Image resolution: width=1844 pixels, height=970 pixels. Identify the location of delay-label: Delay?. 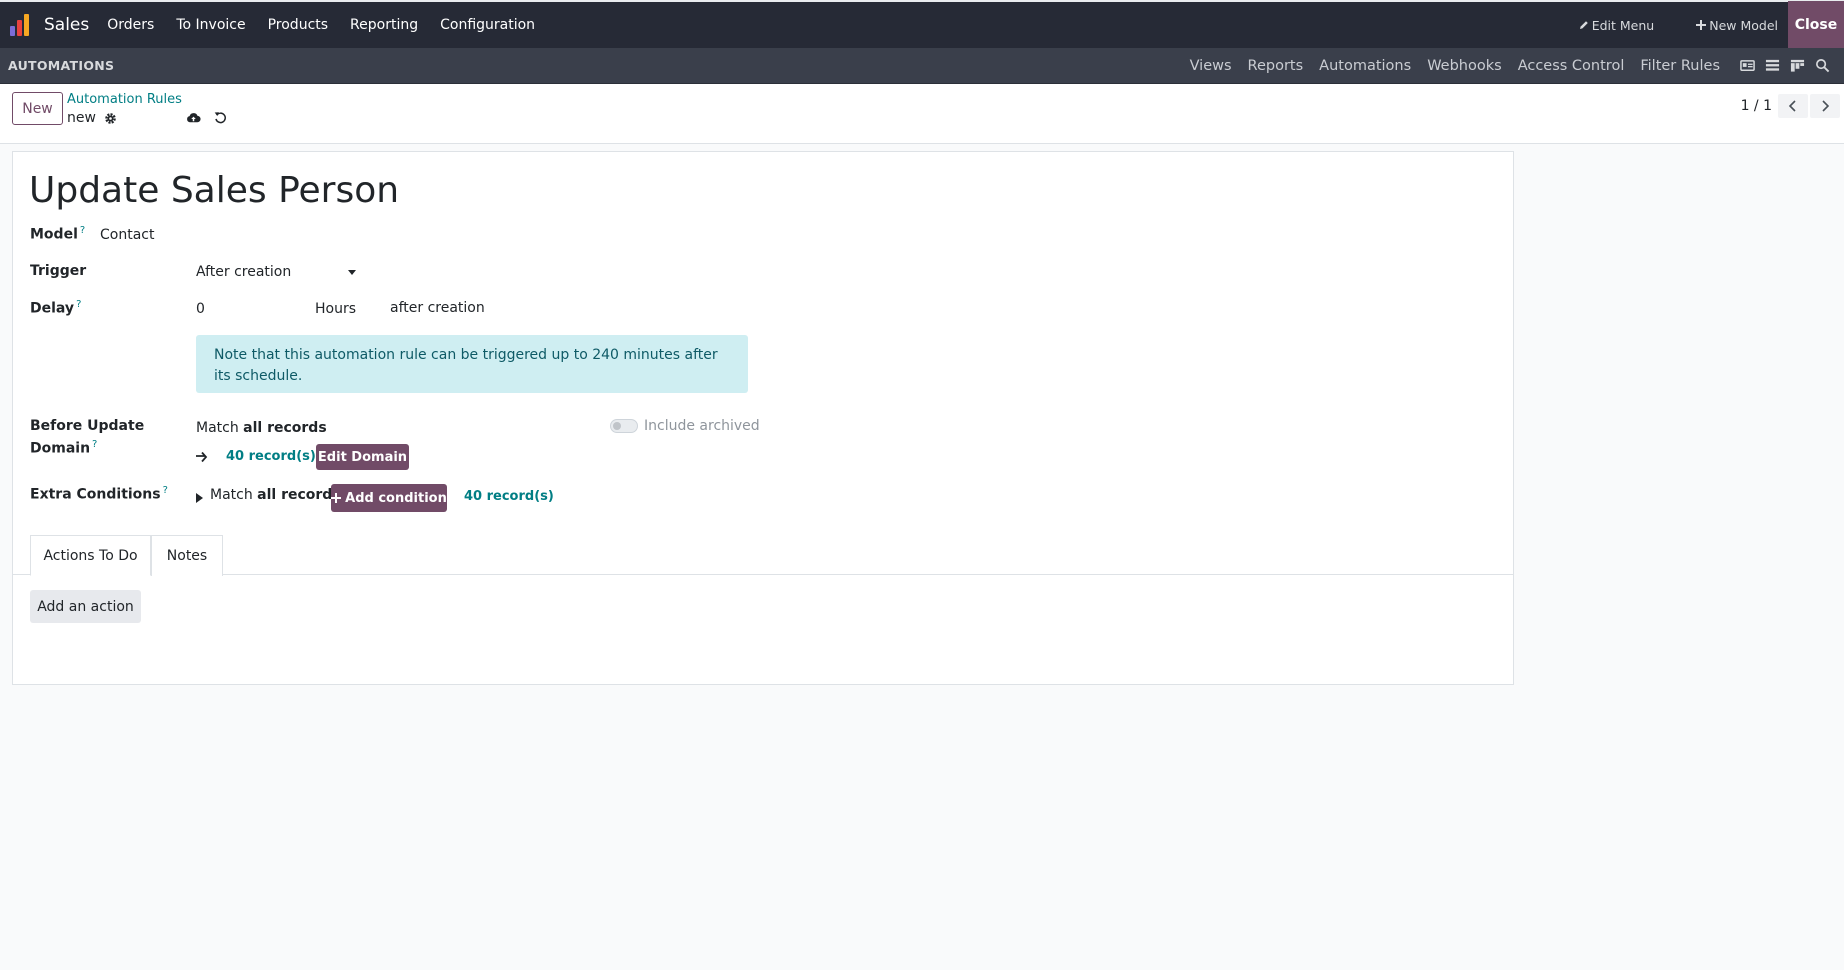
(56, 308).